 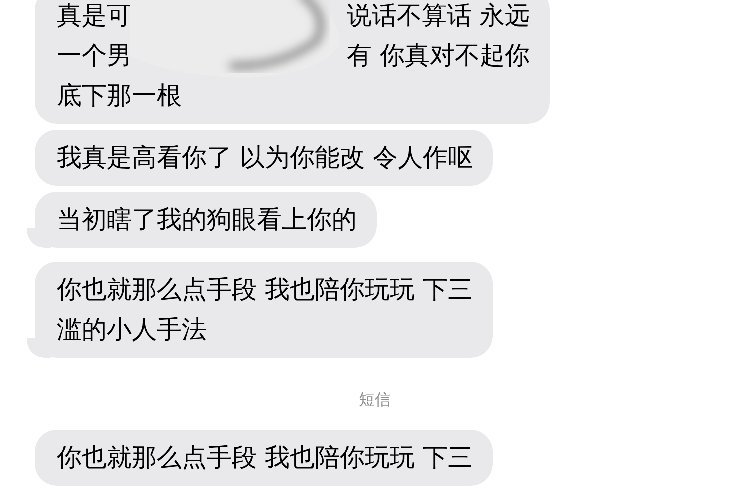 What do you see at coordinates (207, 220) in the screenshot?
I see `message-text: 当初瞎了我的狗眼看上你的` at bounding box center [207, 220].